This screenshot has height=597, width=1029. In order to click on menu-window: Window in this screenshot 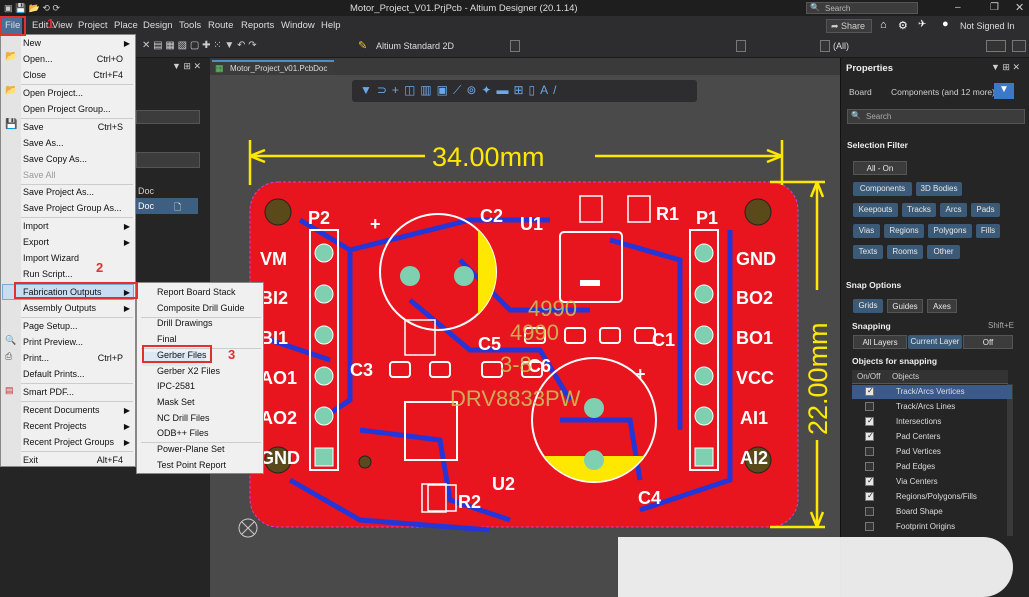, I will do `click(298, 25)`.